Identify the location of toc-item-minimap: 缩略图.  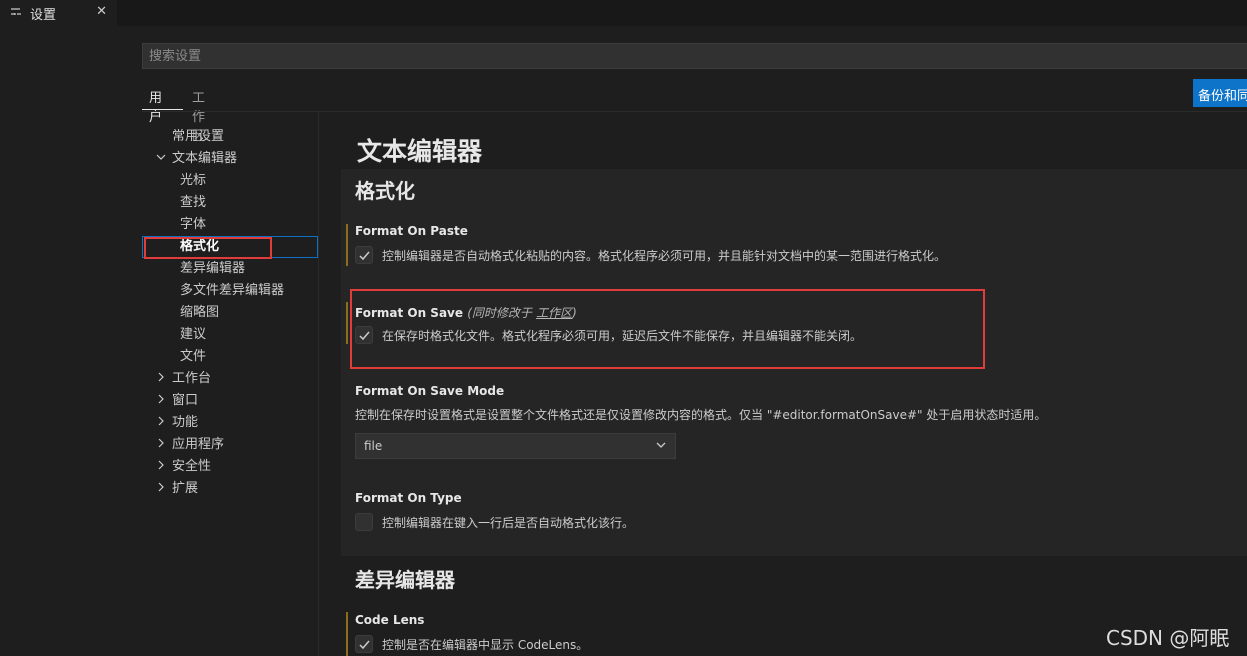
(199, 313).